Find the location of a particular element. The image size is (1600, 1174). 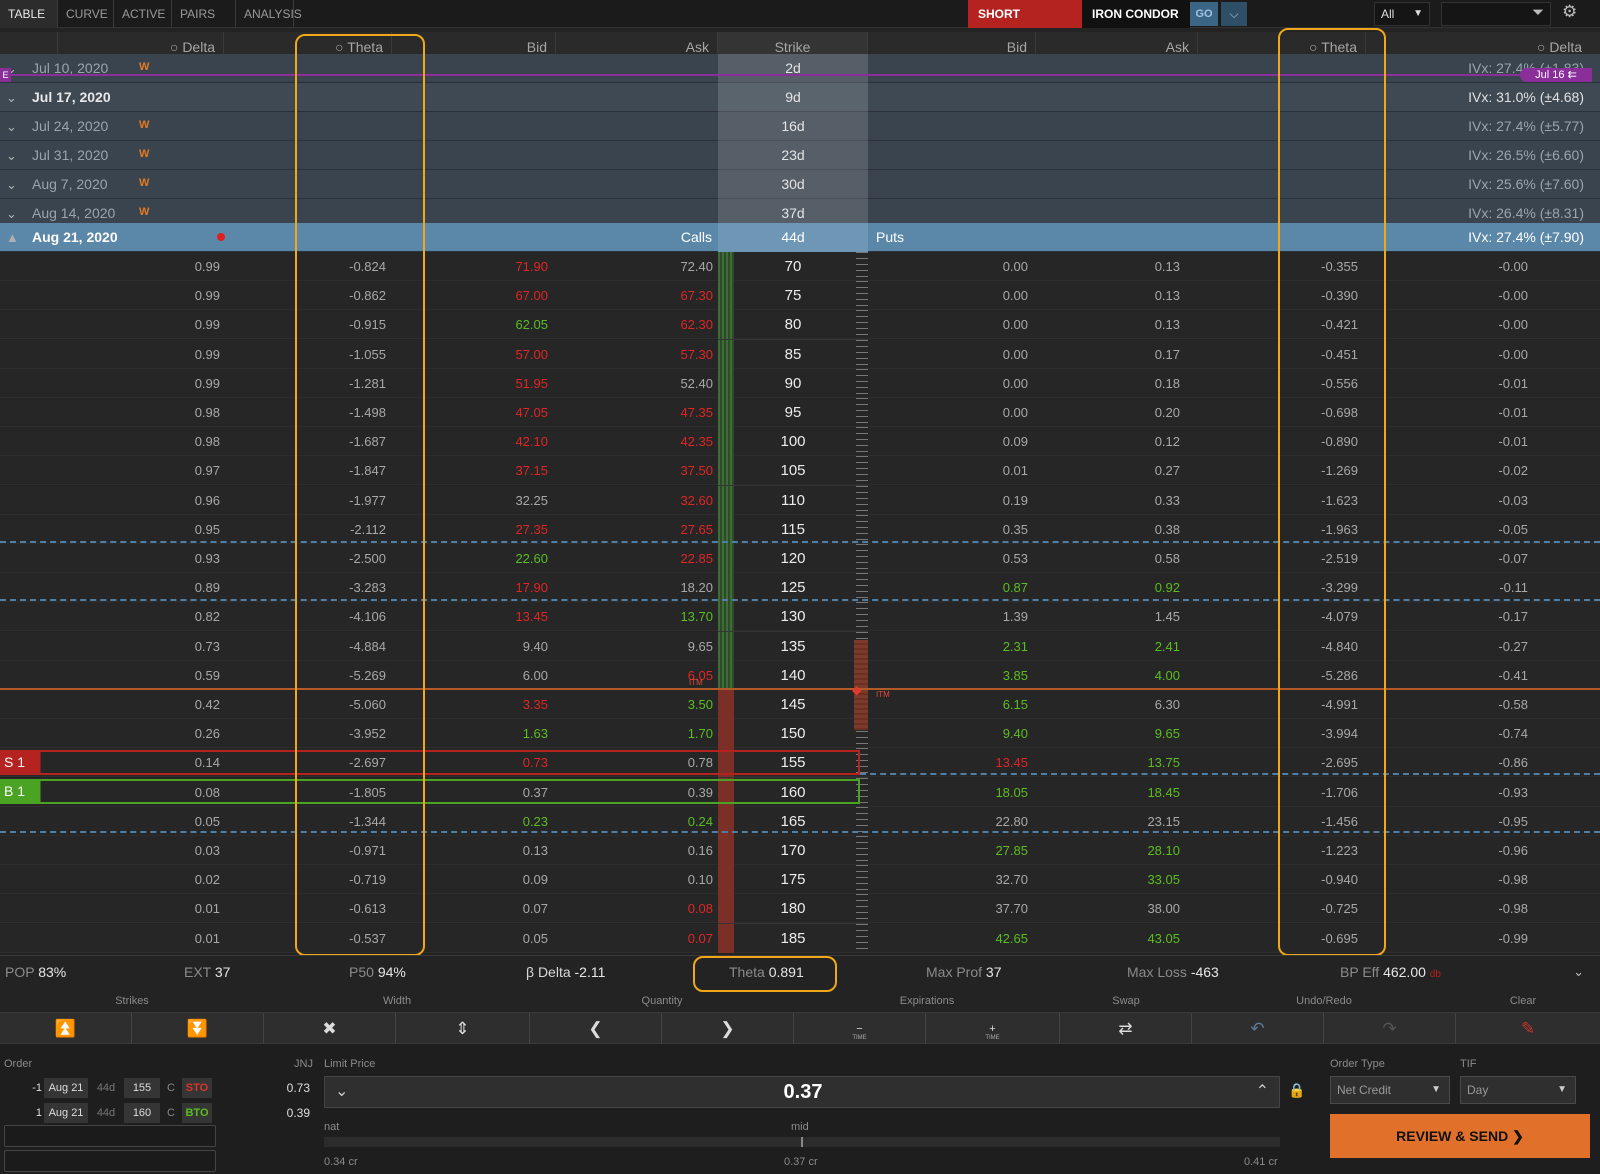

undo-button: ↶ is located at coordinates (1258, 1029).